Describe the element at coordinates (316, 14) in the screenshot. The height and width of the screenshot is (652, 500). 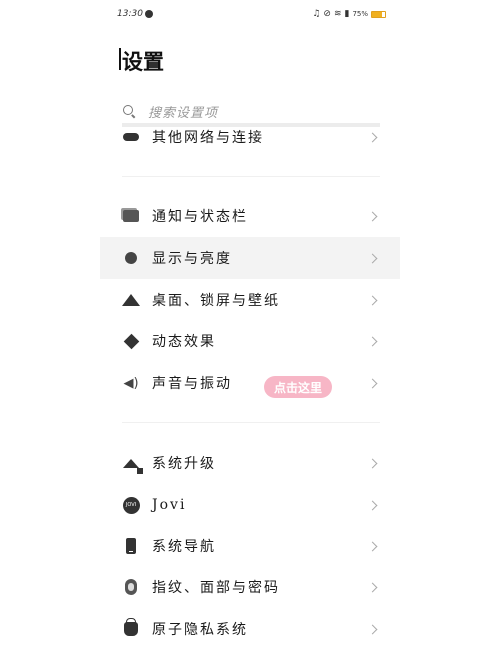
I see `headphone-icon: ♫` at that location.